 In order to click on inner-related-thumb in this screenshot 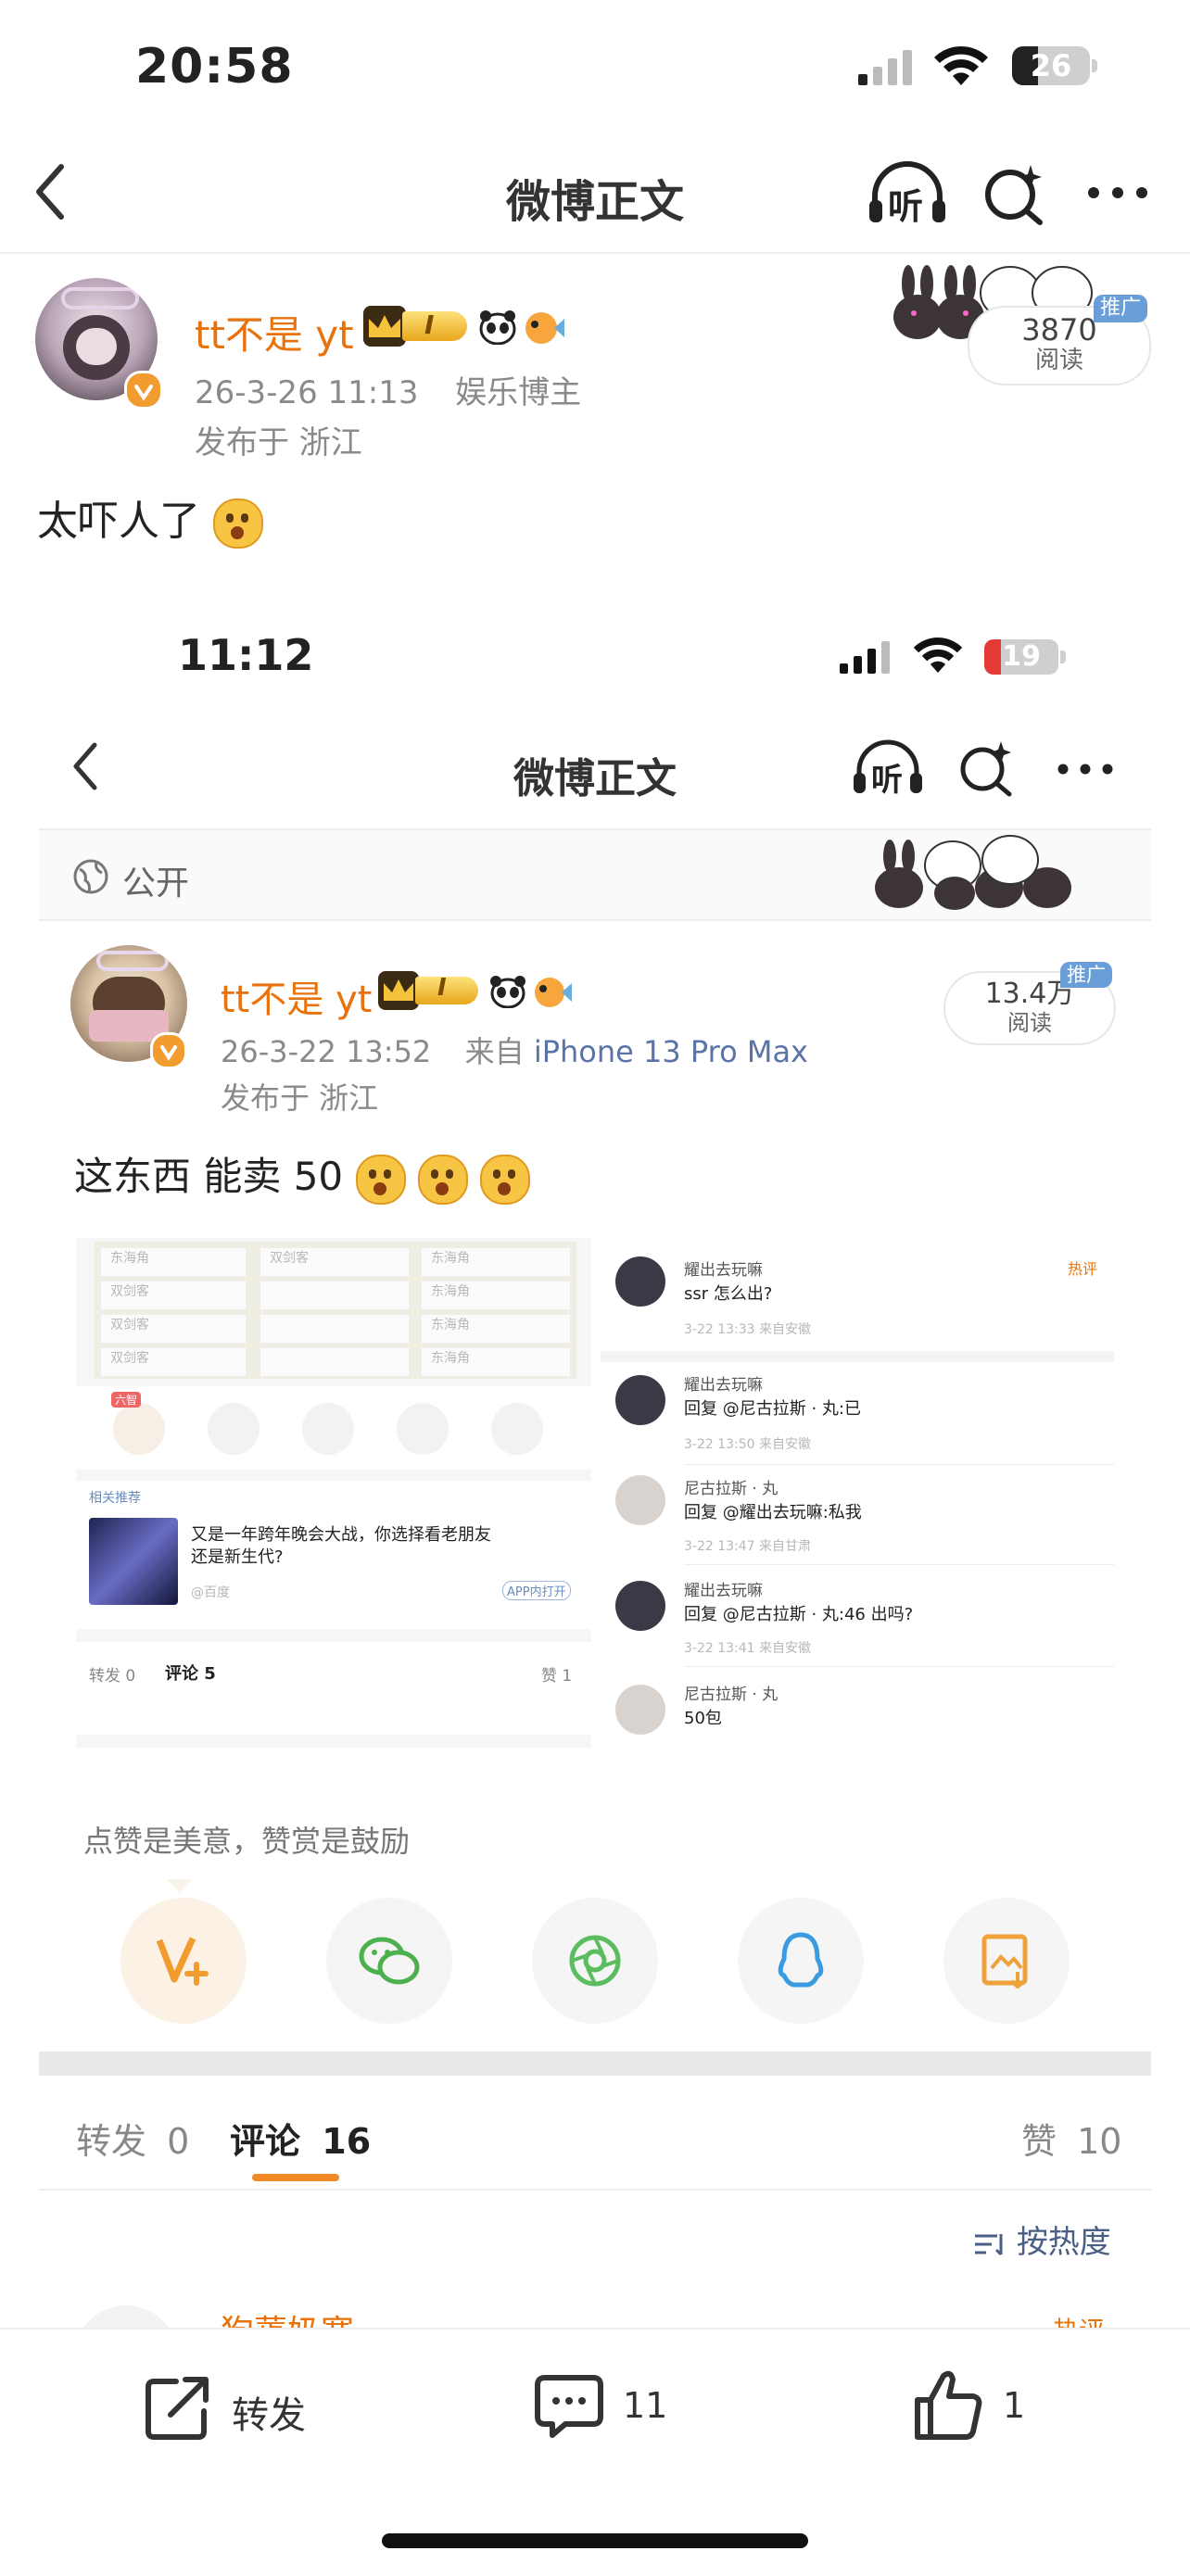, I will do `click(133, 1561)`.